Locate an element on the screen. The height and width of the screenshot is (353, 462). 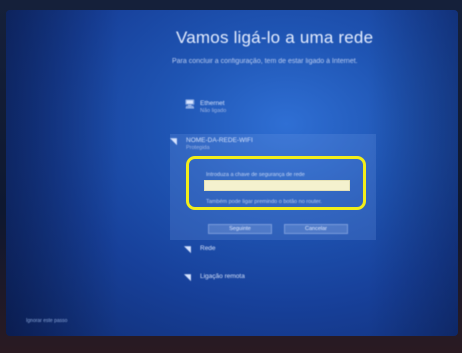
network-status: Não ligado is located at coordinates (213, 111).